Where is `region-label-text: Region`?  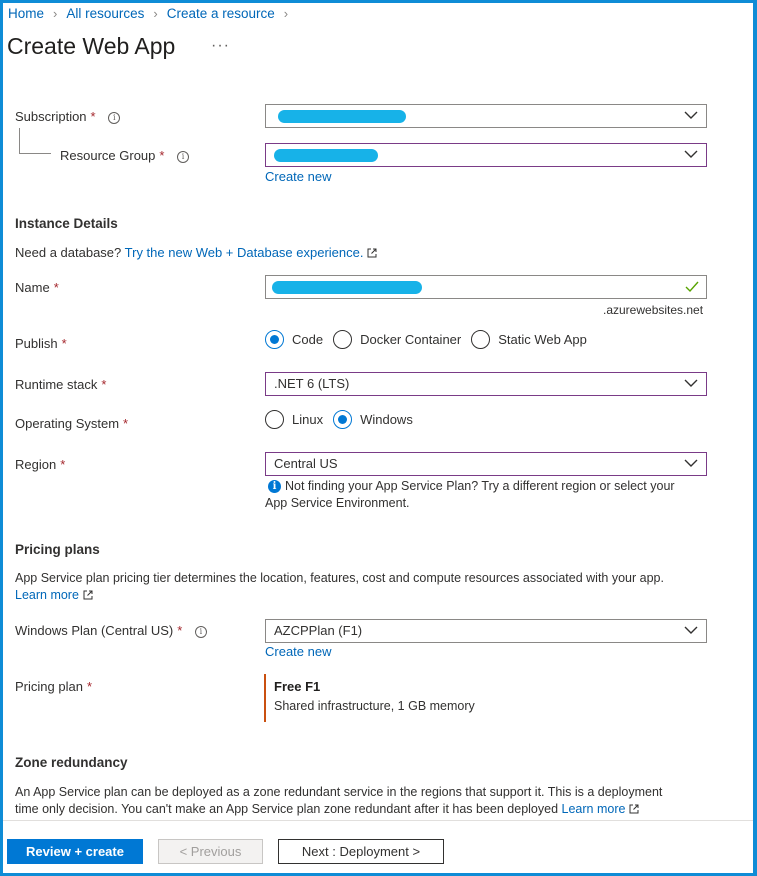
region-label-text: Region is located at coordinates (36, 464).